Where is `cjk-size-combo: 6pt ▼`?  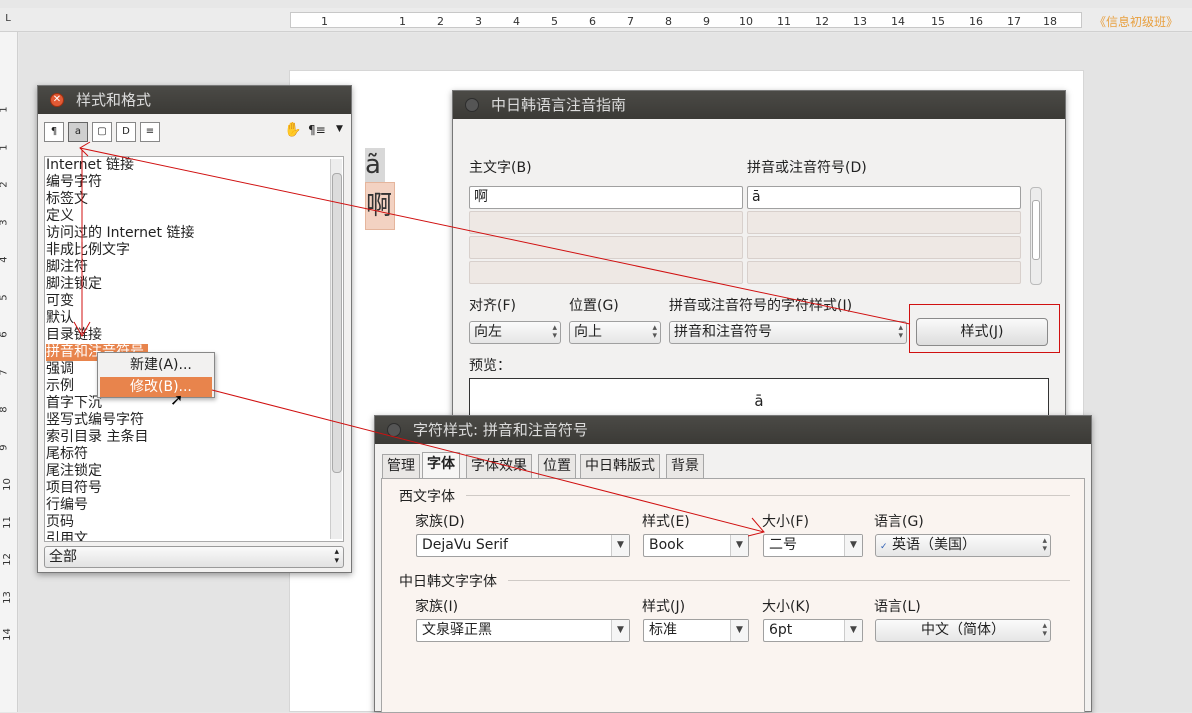
cjk-size-combo: 6pt ▼ is located at coordinates (813, 630).